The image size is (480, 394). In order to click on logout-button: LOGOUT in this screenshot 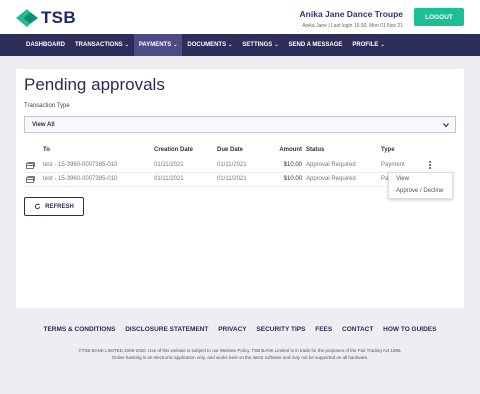, I will do `click(439, 17)`.